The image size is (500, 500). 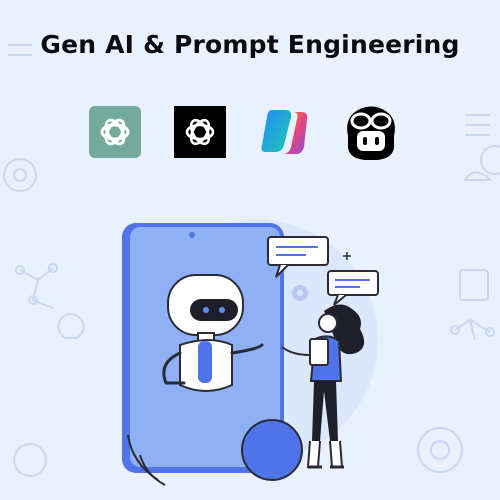 I want to click on gear, so click(x=300, y=293).